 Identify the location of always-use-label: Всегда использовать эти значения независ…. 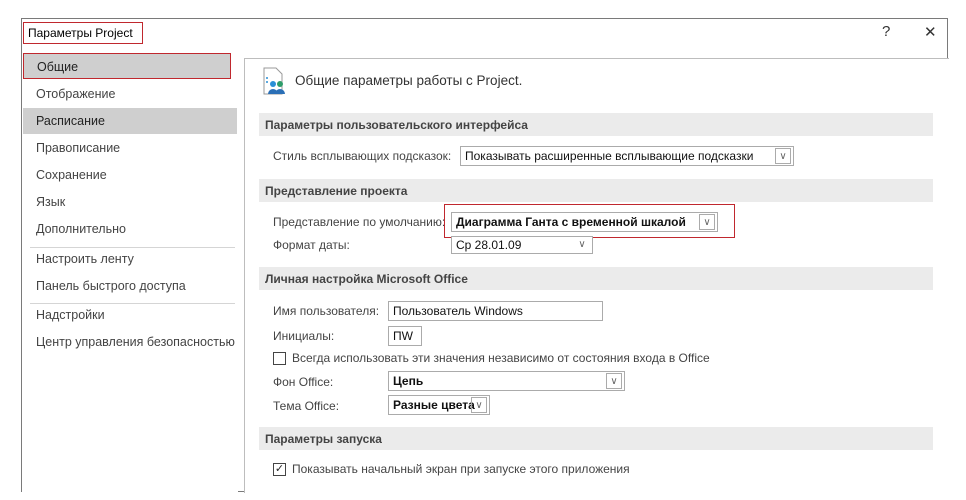
(501, 358).